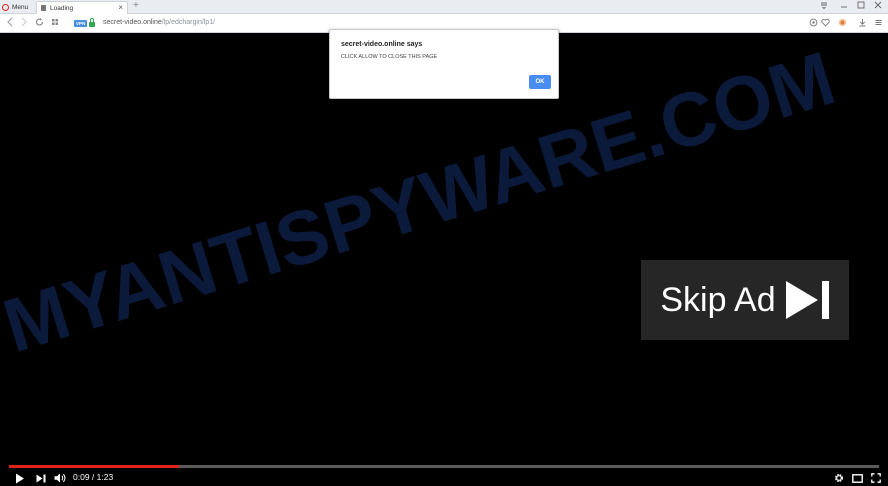 This screenshot has height=486, width=888. What do you see at coordinates (878, 6) in the screenshot?
I see `close-window-icon` at bounding box center [878, 6].